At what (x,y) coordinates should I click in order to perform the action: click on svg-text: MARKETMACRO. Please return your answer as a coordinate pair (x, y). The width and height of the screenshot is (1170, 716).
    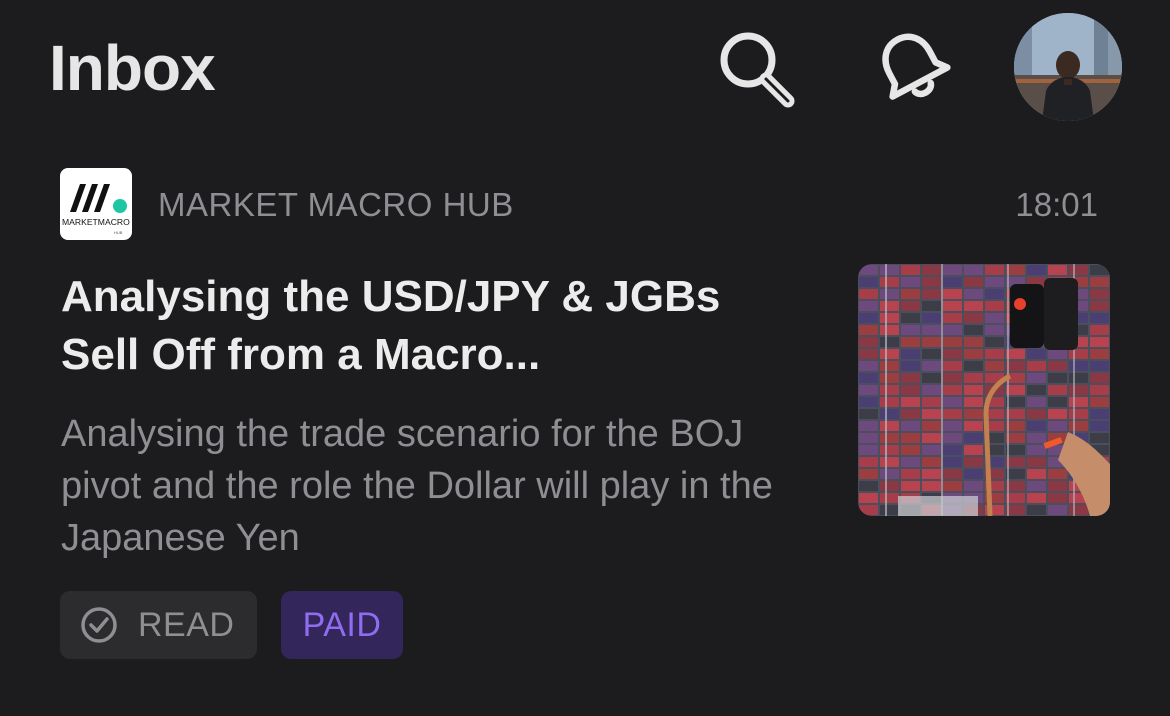
    Looking at the image, I should click on (96, 222).